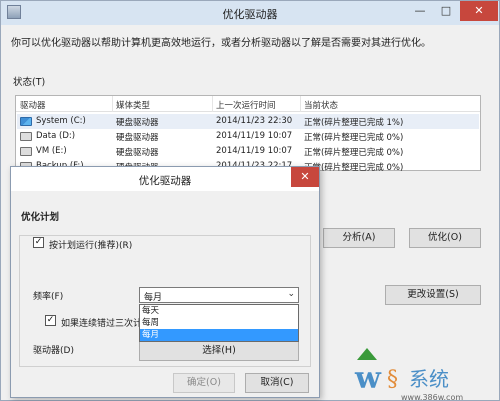  I want to click on watermark: w § 系统 www.386w.com, so click(425, 373).